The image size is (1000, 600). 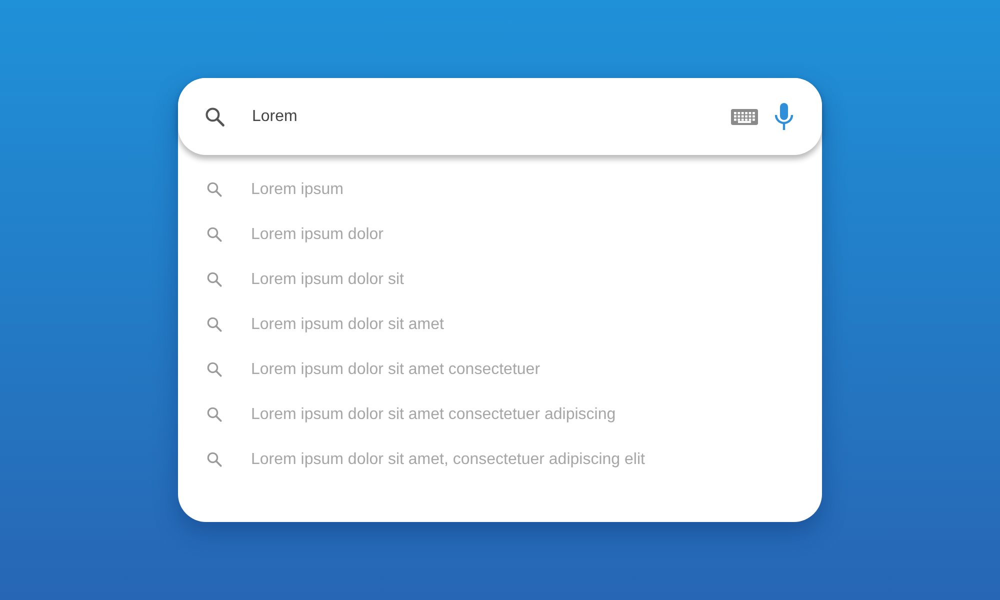 What do you see at coordinates (327, 279) in the screenshot?
I see `suggestion-item: Lorem ipsum dolor sit` at bounding box center [327, 279].